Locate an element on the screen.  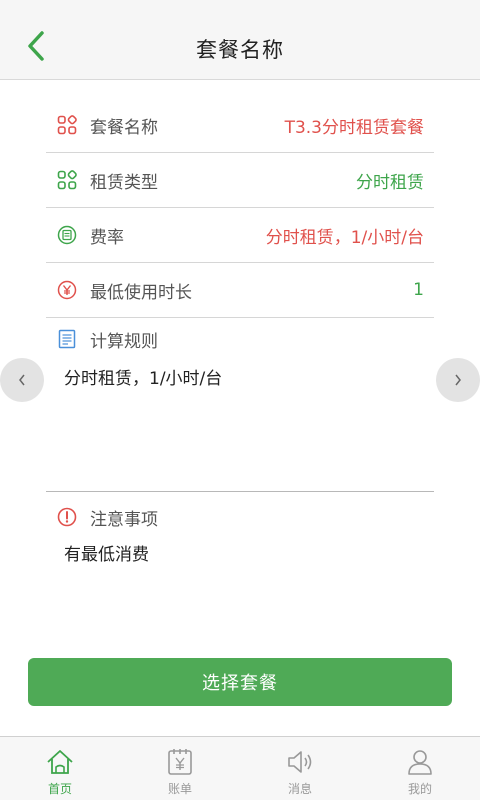
tab-home: 首页 is located at coordinates (60, 768).